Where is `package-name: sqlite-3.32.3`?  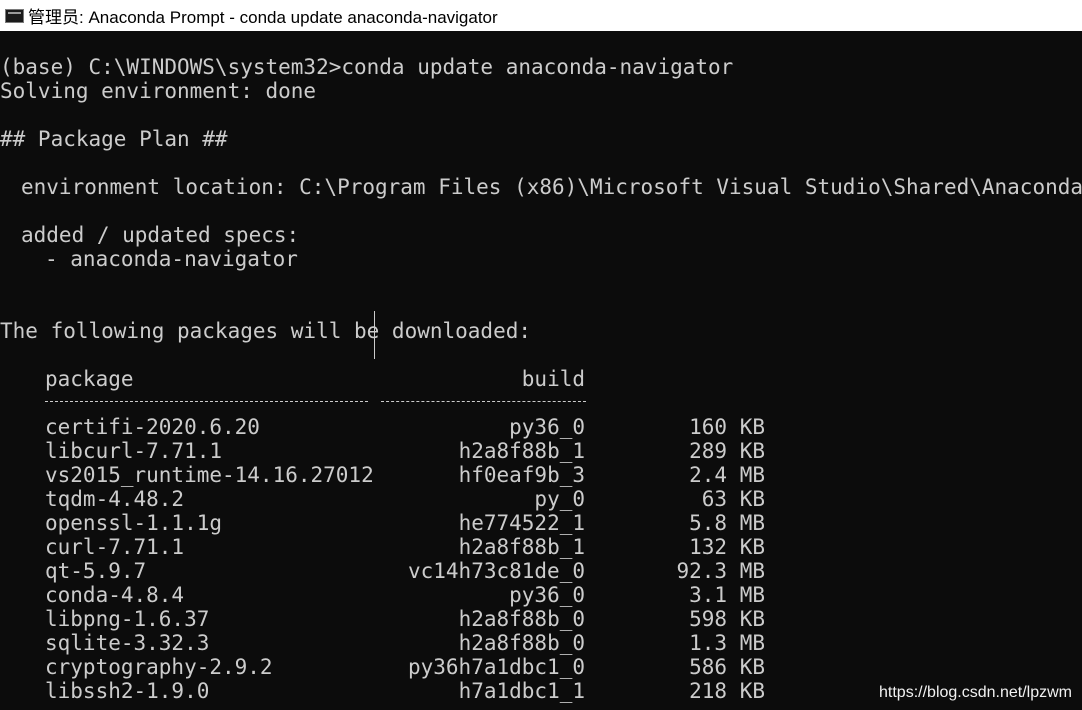 package-name: sqlite-3.32.3 is located at coordinates (127, 643).